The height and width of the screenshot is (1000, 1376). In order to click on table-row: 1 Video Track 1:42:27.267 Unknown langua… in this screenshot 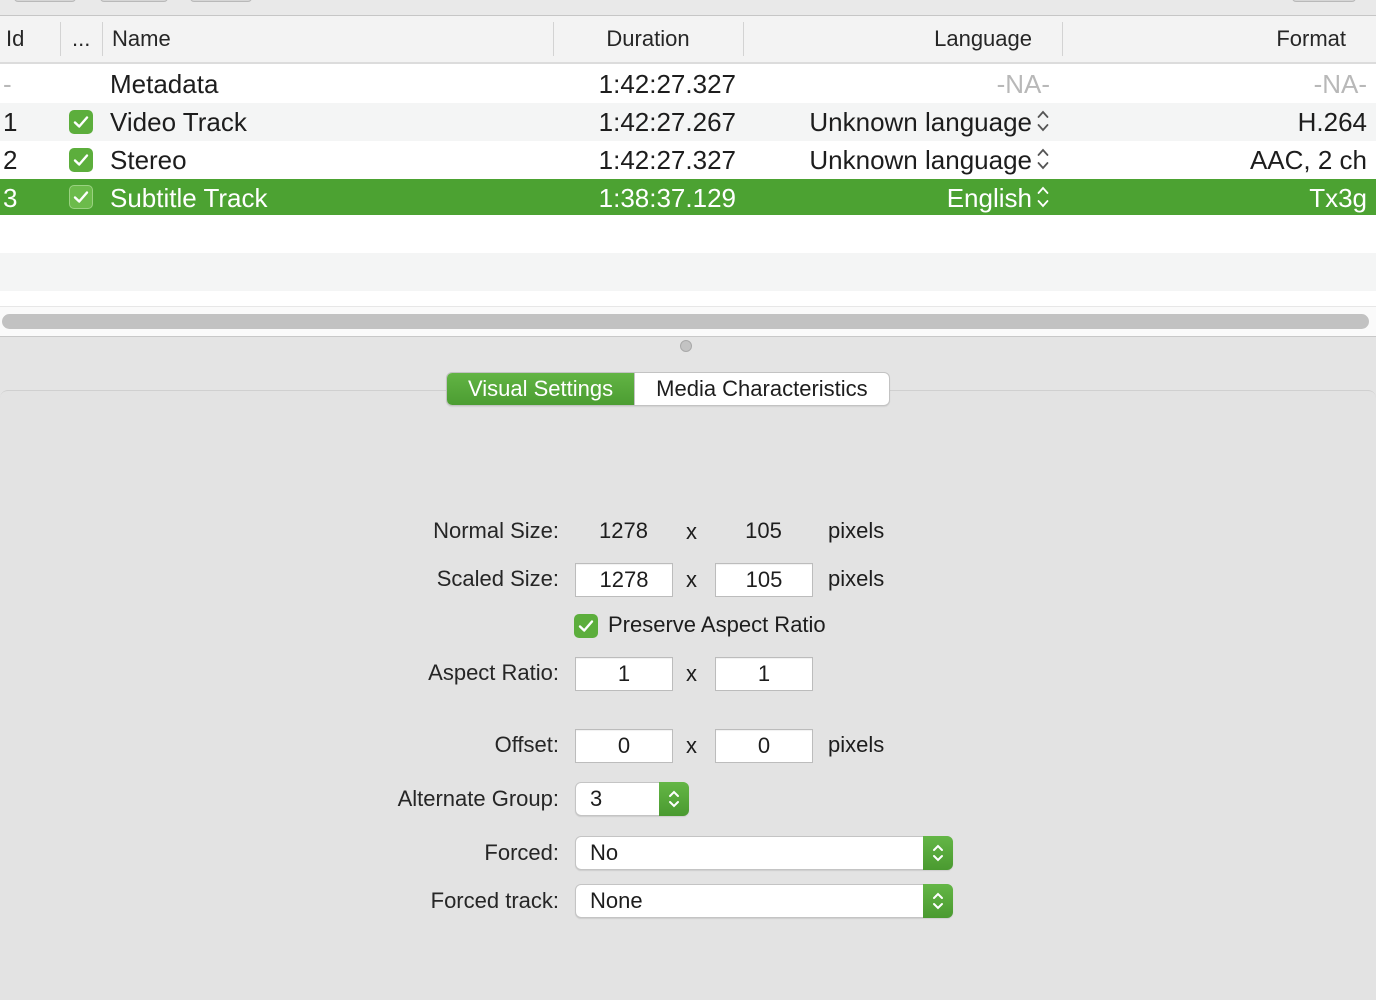, I will do `click(688, 122)`.